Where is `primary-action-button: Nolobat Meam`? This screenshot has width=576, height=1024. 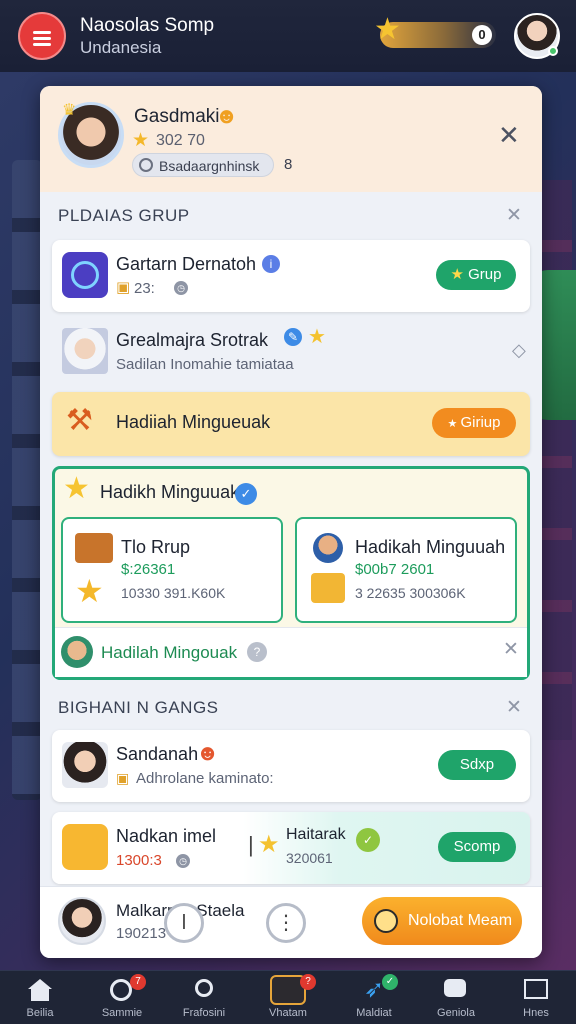
primary-action-button: Nolobat Meam is located at coordinates (442, 921).